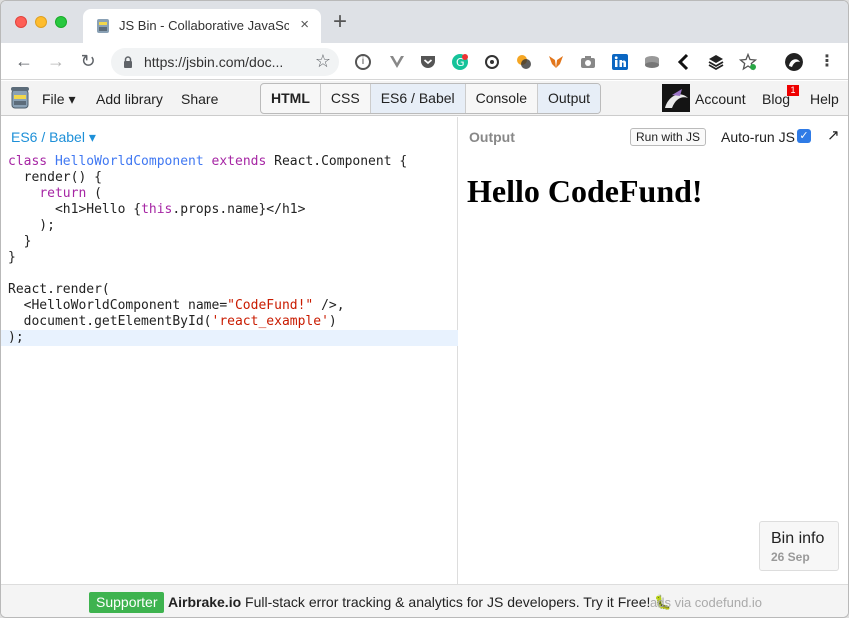  I want to click on jsbin-favicon-icon, so click(103, 26).